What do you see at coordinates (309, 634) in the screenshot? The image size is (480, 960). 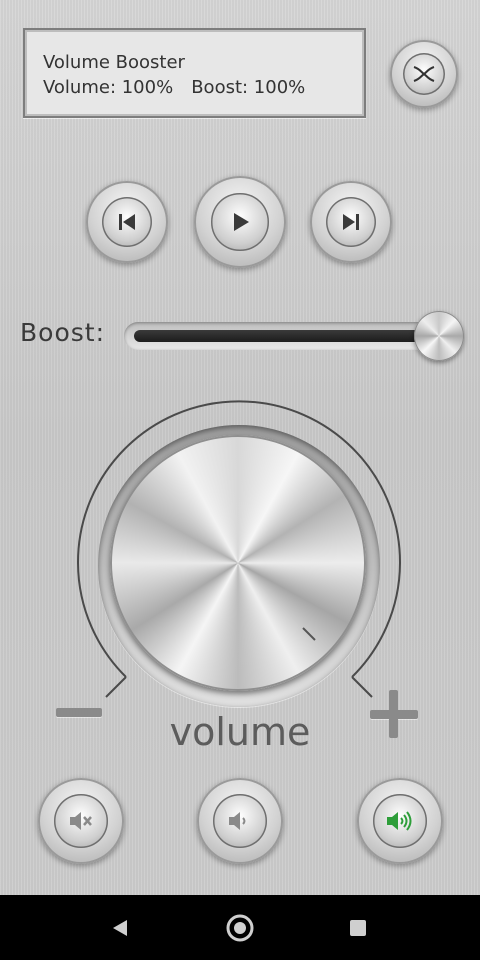 I see `knob-indicator` at bounding box center [309, 634].